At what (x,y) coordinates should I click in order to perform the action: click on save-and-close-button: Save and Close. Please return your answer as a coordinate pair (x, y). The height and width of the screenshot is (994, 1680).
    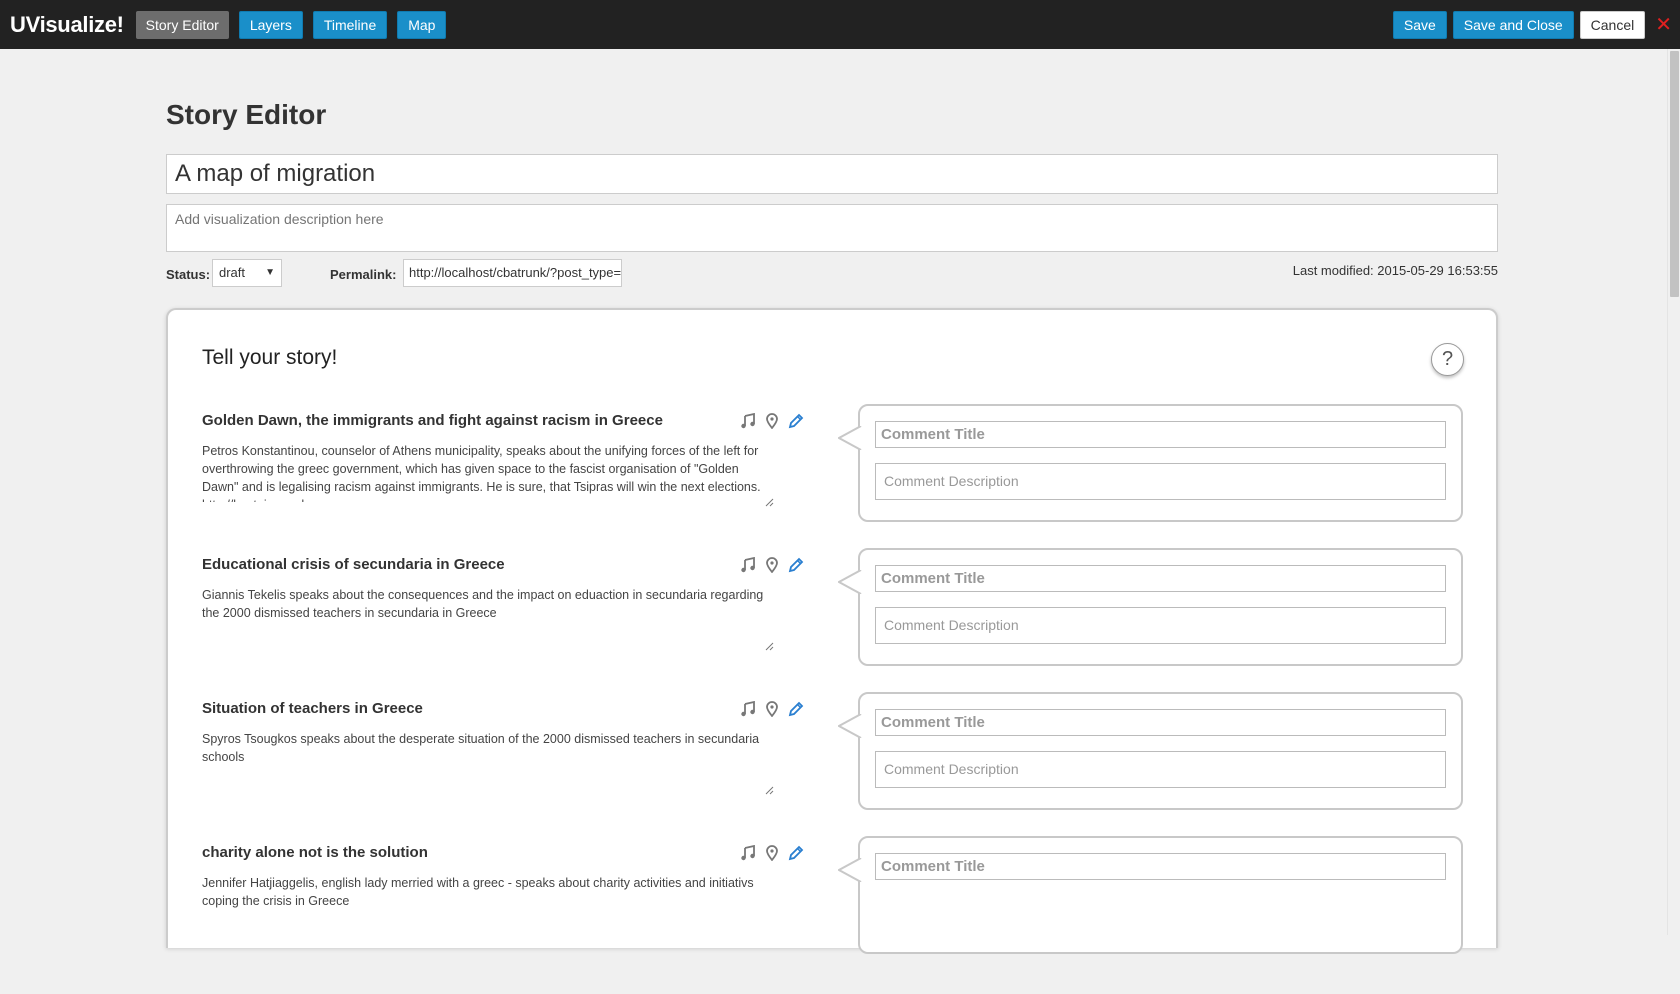
    Looking at the image, I should click on (1513, 24).